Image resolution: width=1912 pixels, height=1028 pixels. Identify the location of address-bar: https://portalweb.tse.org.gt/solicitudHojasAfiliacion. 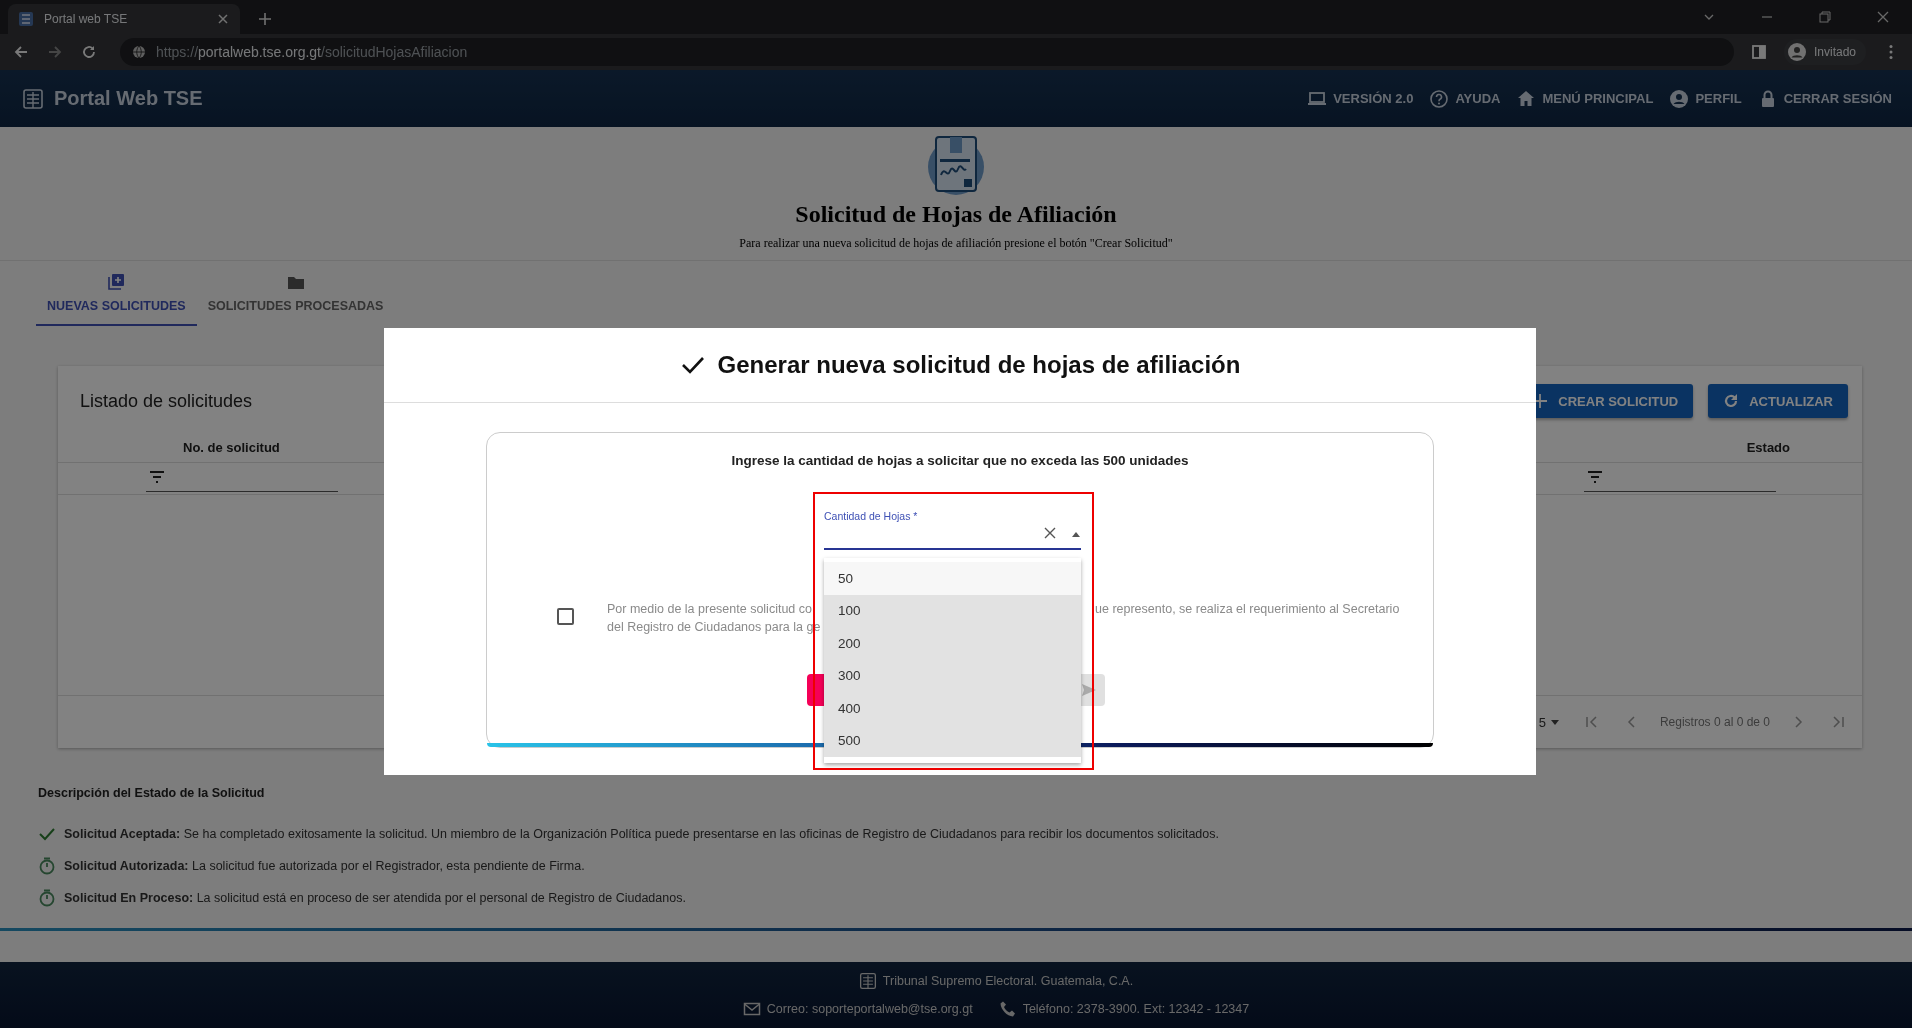
(927, 52).